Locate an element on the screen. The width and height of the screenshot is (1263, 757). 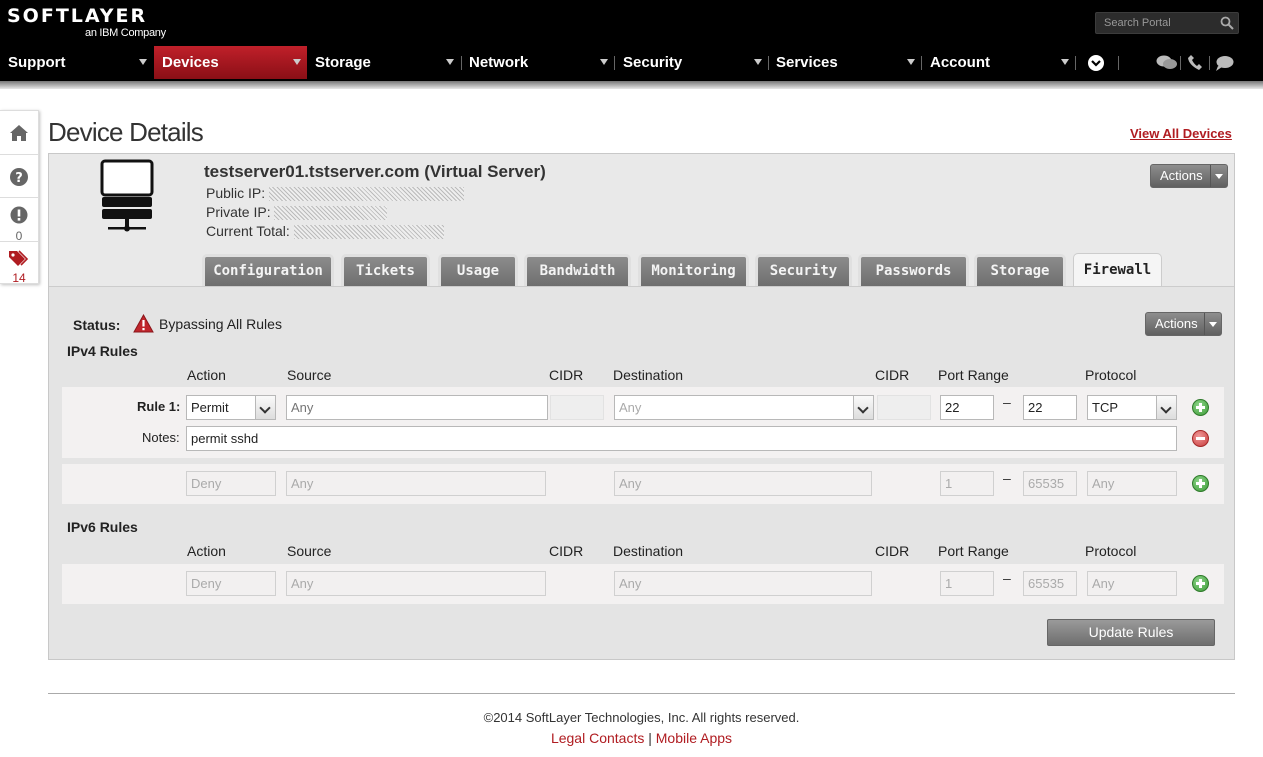
ipv4-default-protocol: Any is located at coordinates (1132, 483).